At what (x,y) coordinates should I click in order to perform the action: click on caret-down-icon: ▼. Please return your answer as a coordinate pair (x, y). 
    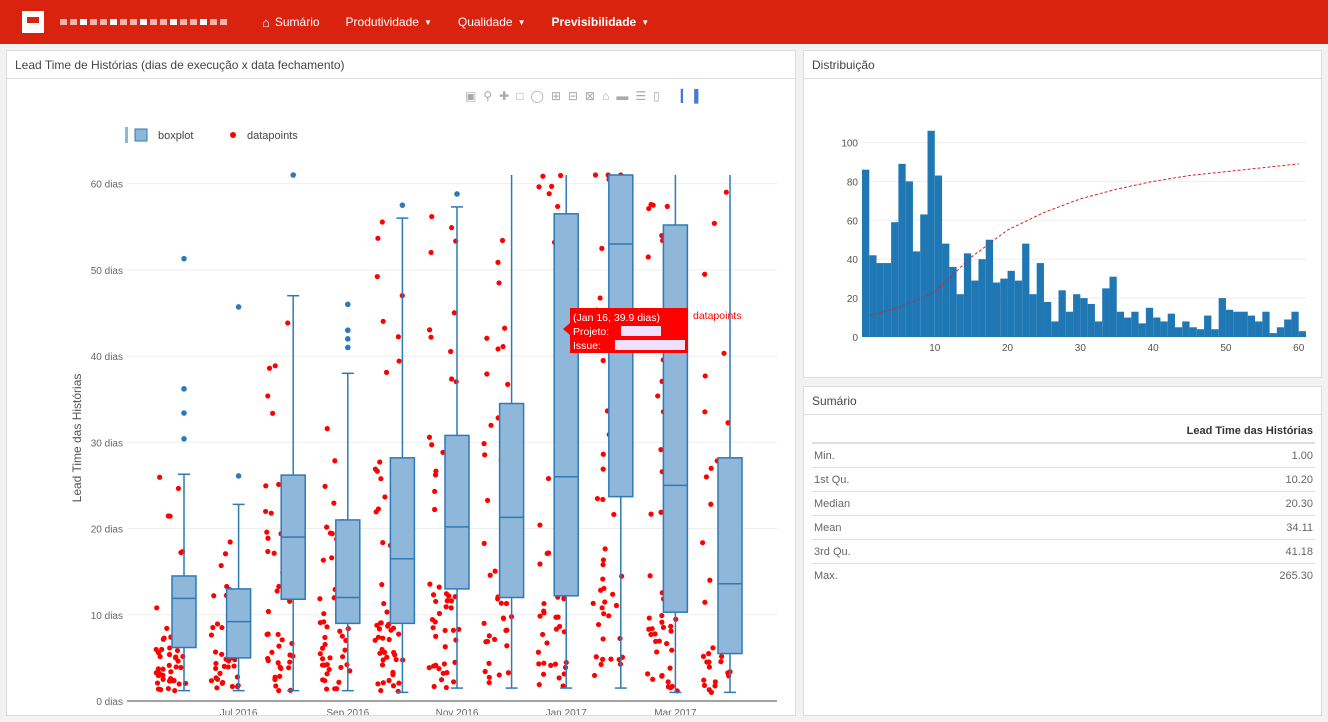
    Looking at the image, I should click on (645, 22).